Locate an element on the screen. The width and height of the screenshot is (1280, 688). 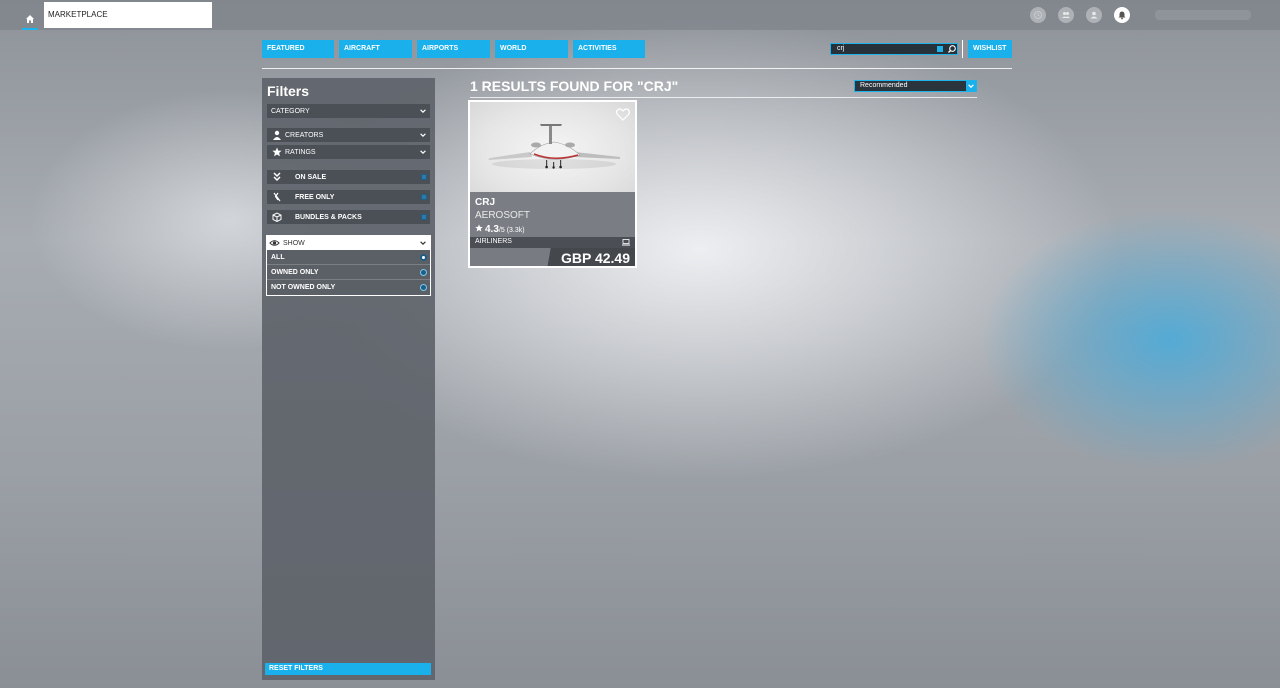
on-sale-toggle: ON SALE is located at coordinates (348, 177).